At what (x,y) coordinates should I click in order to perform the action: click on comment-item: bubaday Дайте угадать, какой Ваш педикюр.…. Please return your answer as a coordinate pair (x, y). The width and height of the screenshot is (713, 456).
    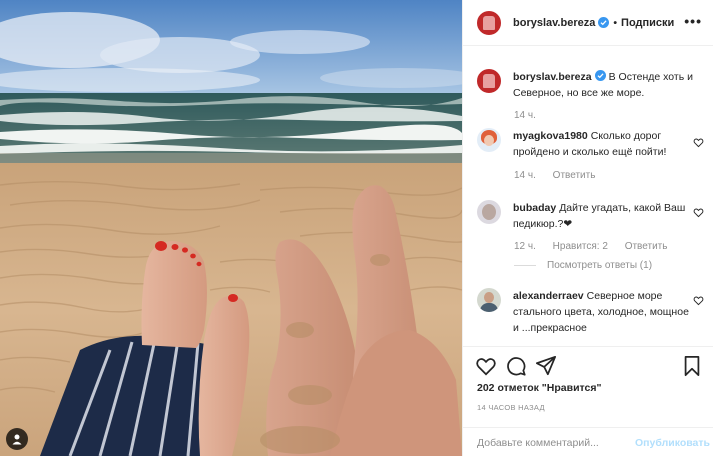
    Looking at the image, I should click on (591, 216).